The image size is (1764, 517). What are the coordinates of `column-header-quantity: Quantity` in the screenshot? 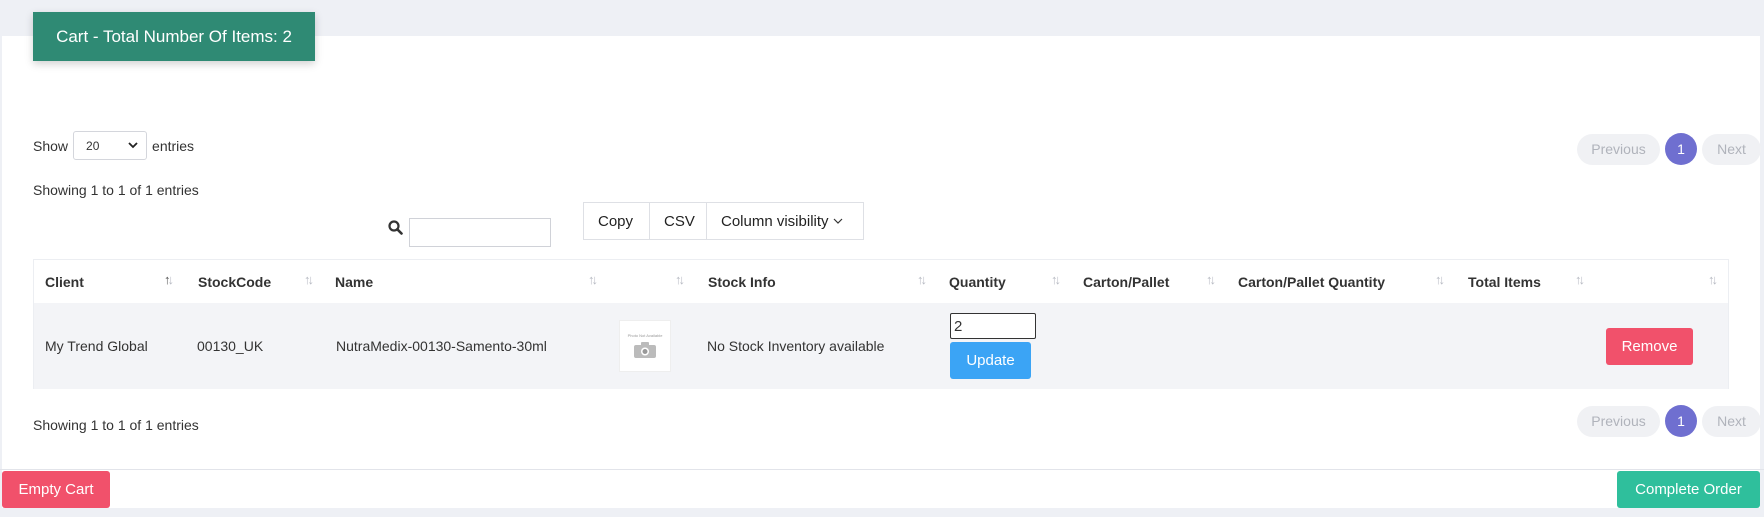 It's located at (977, 281).